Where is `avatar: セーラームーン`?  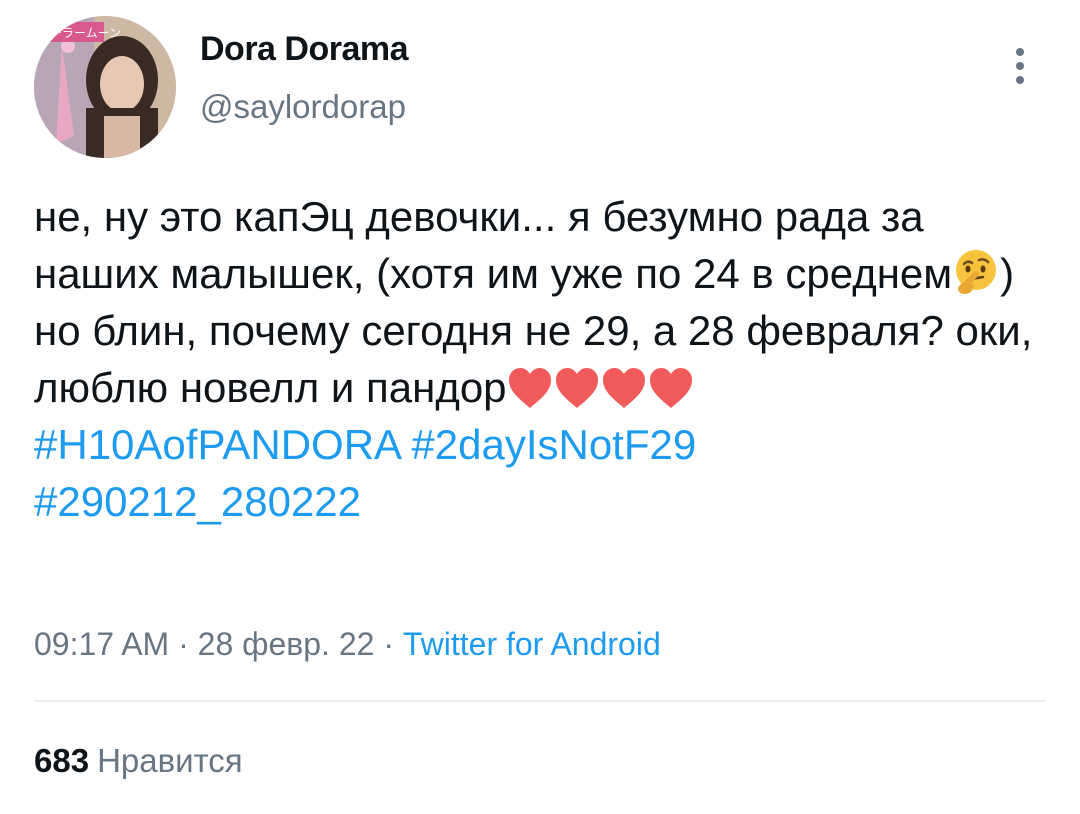 avatar: セーラームーン is located at coordinates (105, 87).